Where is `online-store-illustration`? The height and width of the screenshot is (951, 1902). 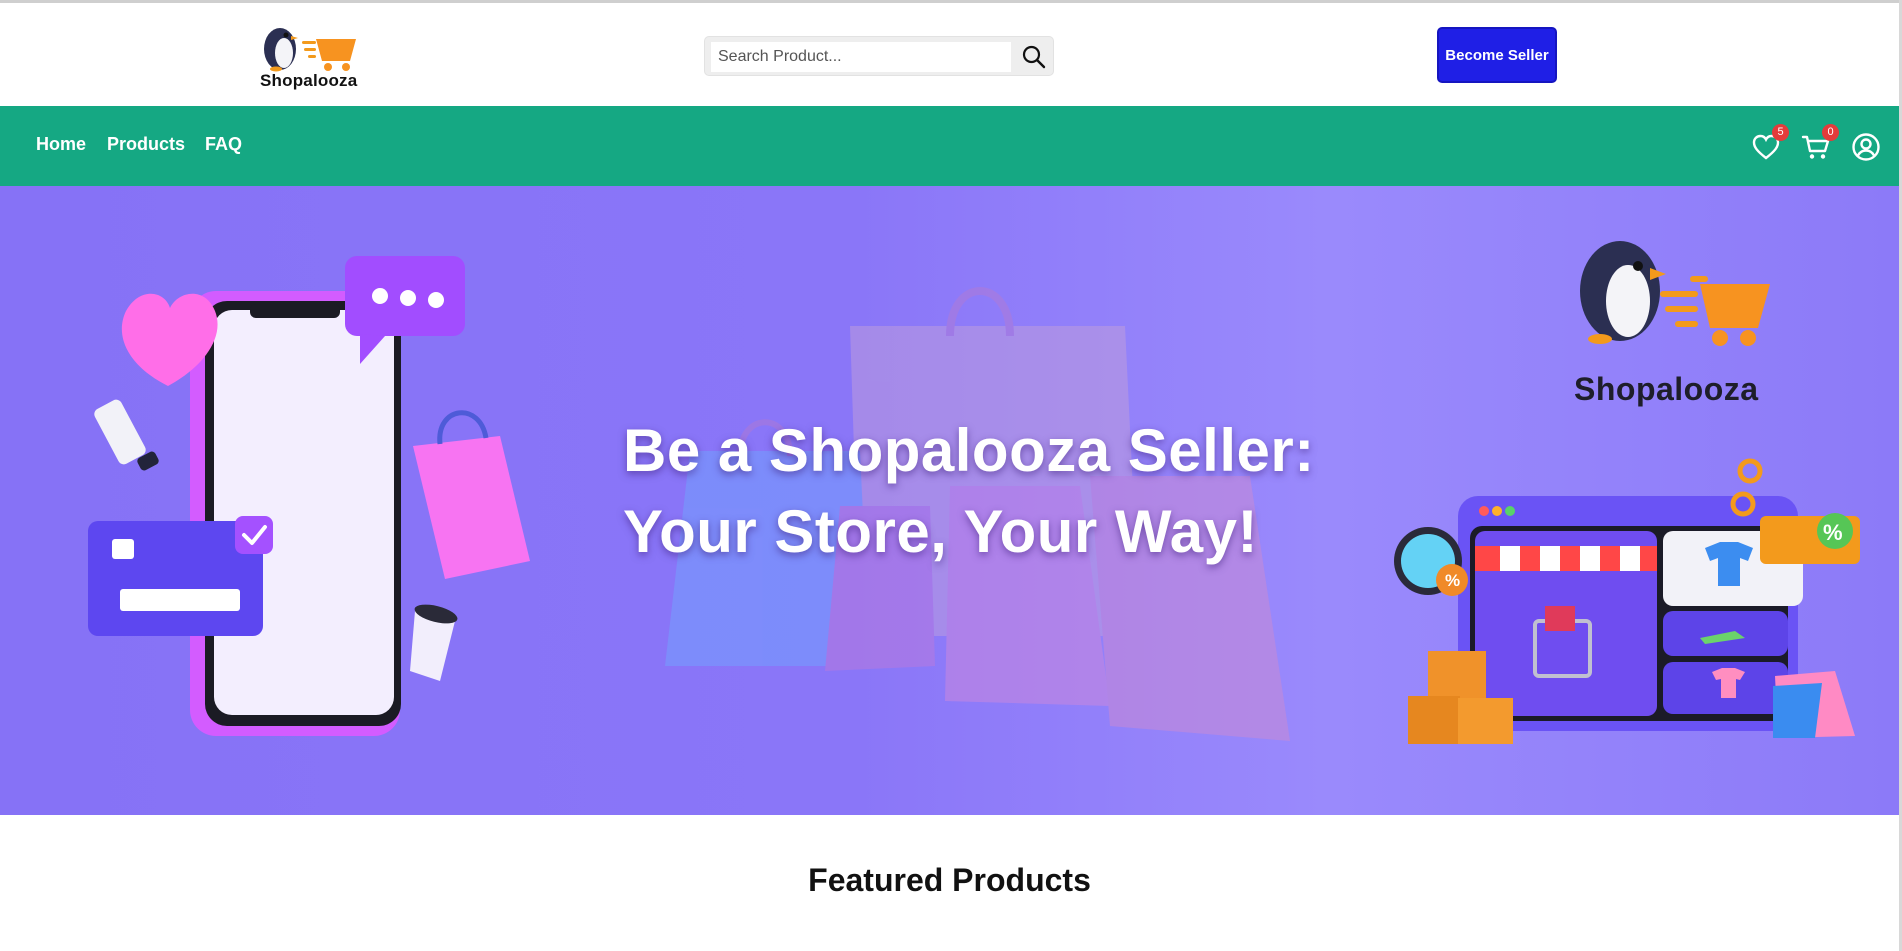
online-store-illustration is located at coordinates (1630, 613).